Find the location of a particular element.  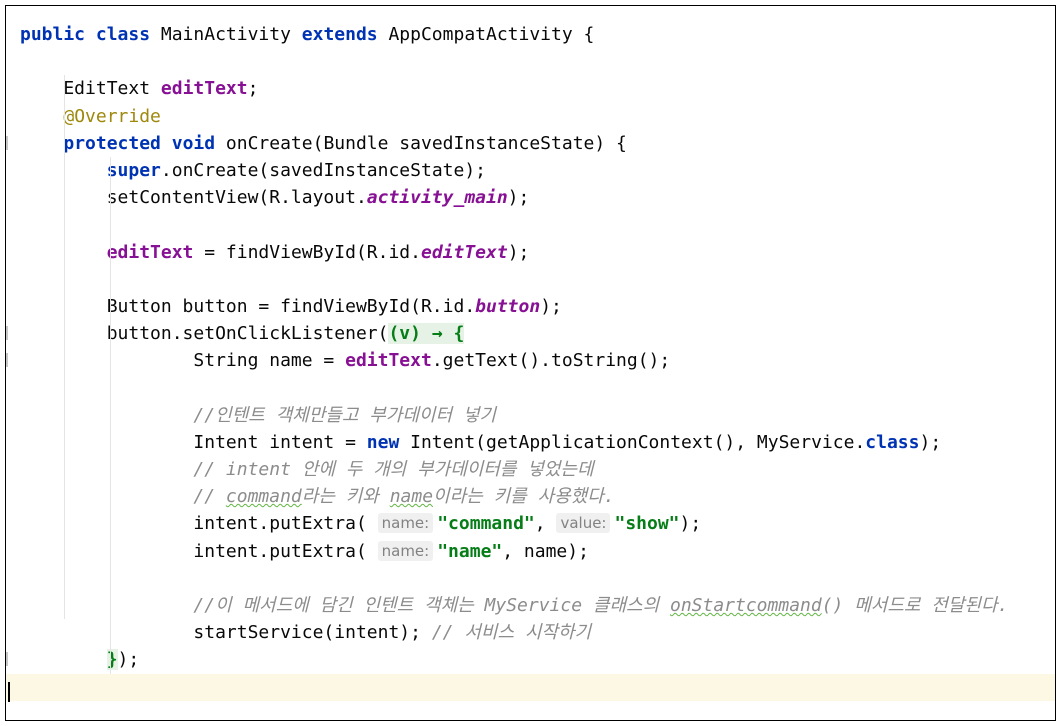

code-token: } is located at coordinates (112, 660).